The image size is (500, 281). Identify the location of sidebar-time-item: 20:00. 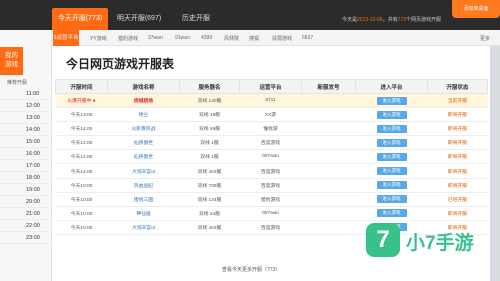
(26, 202).